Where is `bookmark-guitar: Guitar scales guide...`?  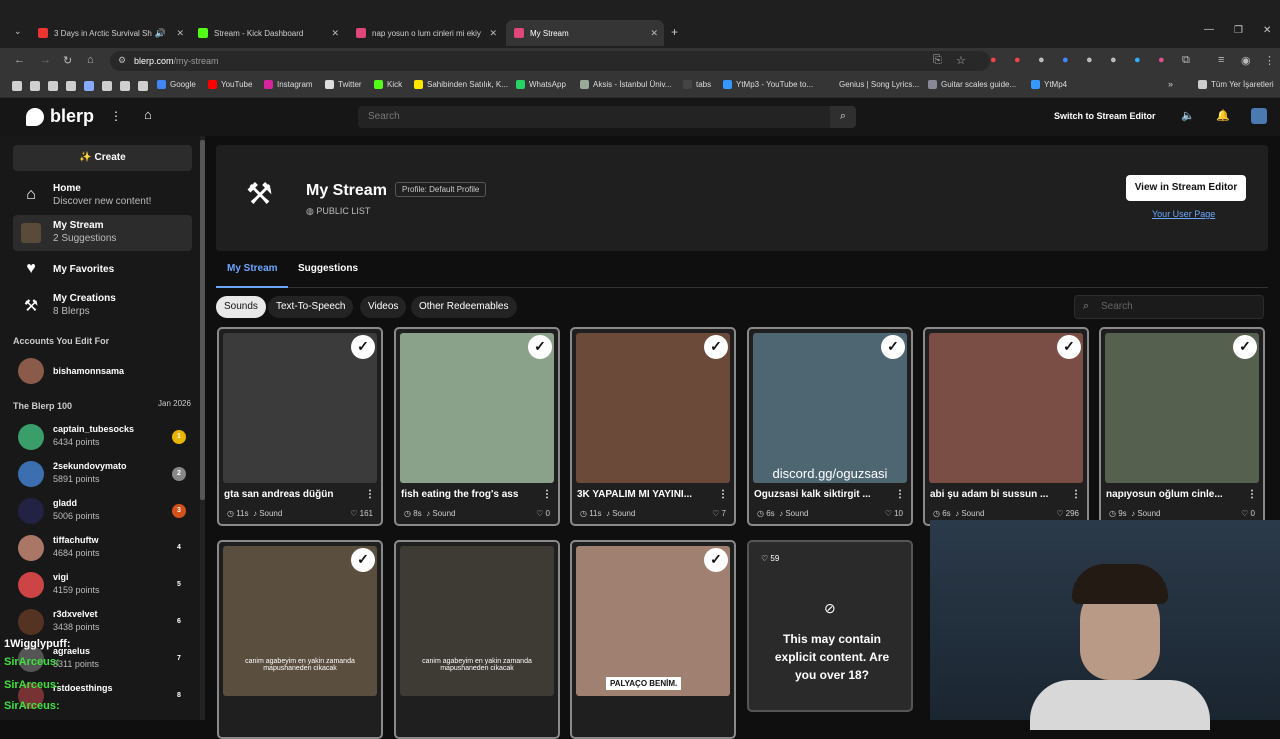
bookmark-guitar: Guitar scales guide... is located at coordinates (972, 84).